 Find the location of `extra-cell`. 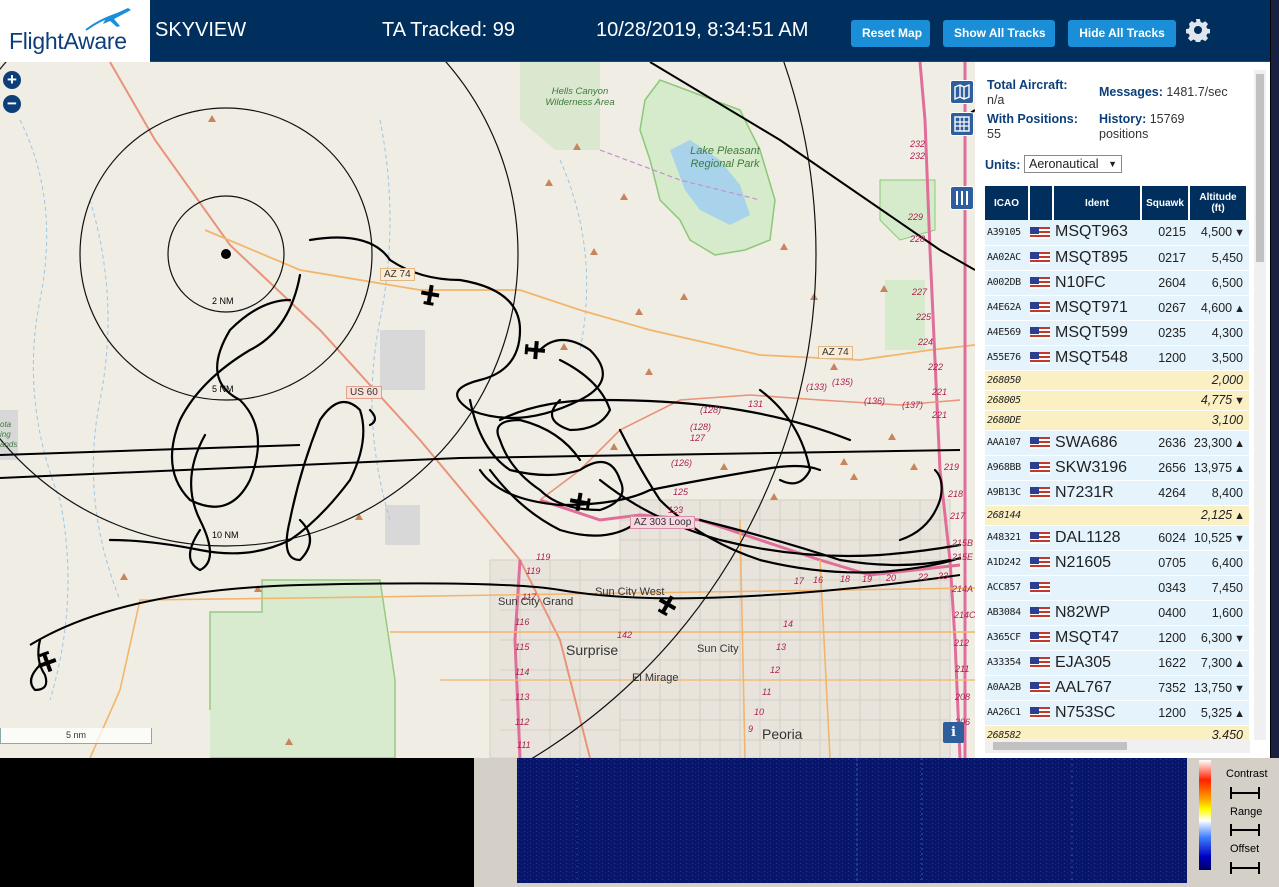

extra-cell is located at coordinates (1248, 663).